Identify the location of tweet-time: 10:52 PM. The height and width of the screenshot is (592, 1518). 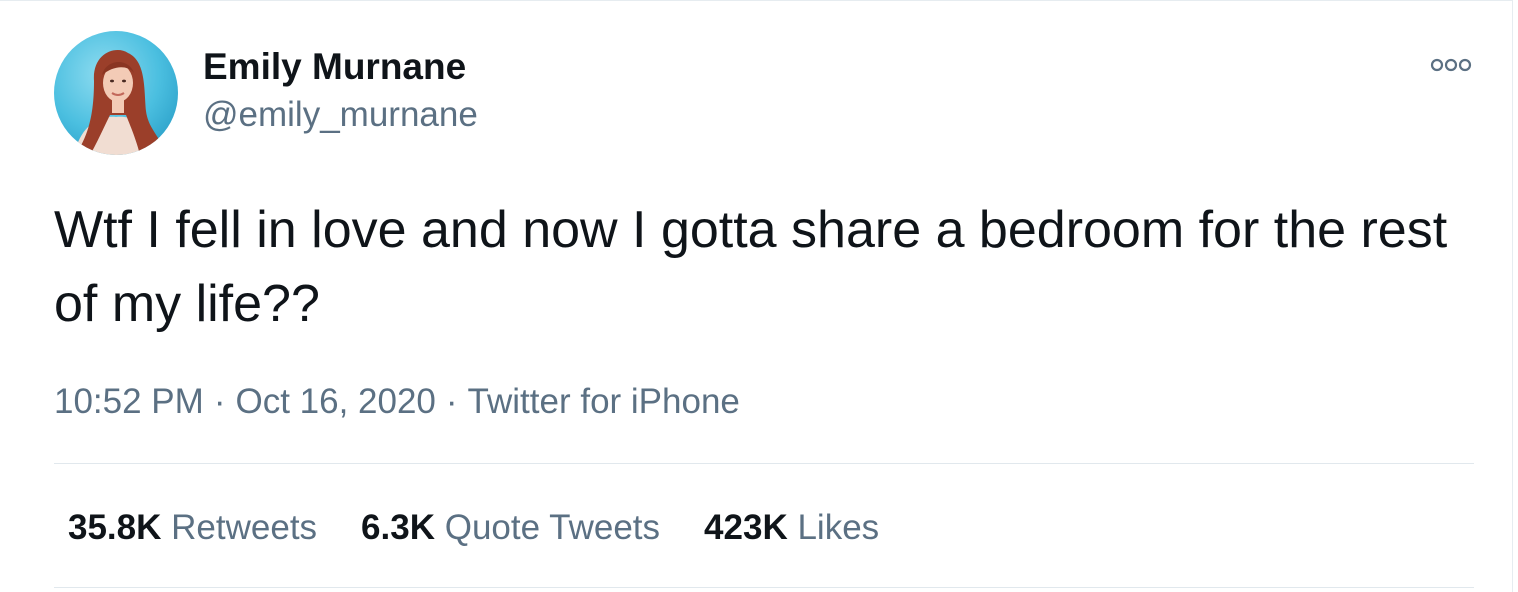
(129, 401).